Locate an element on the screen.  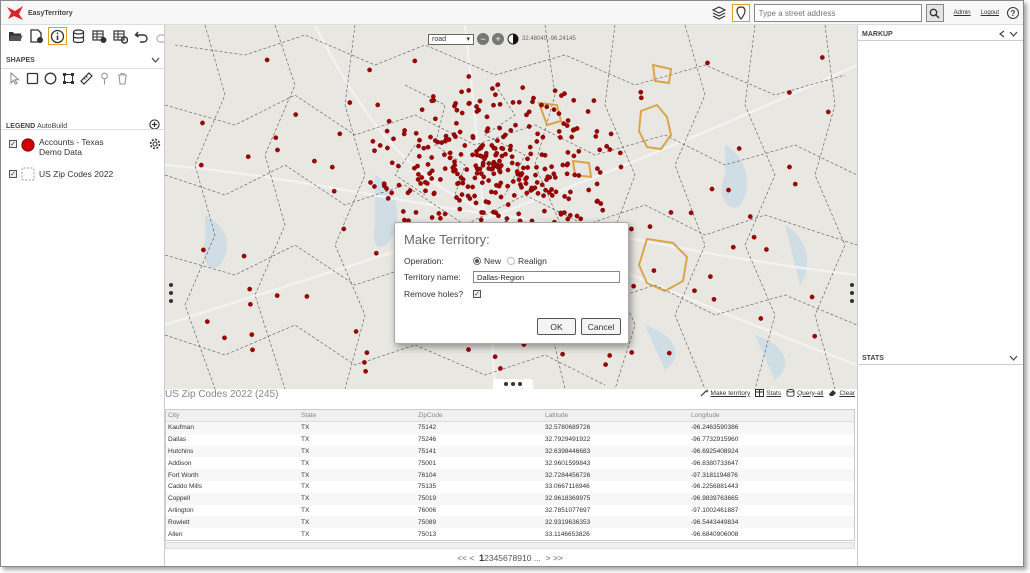
table-cell: Arlington is located at coordinates (233, 510).